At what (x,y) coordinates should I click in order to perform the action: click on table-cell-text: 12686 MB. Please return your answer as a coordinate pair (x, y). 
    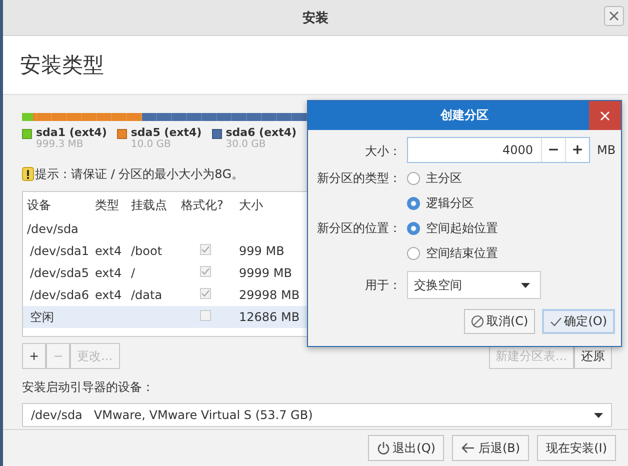
    Looking at the image, I should click on (270, 317).